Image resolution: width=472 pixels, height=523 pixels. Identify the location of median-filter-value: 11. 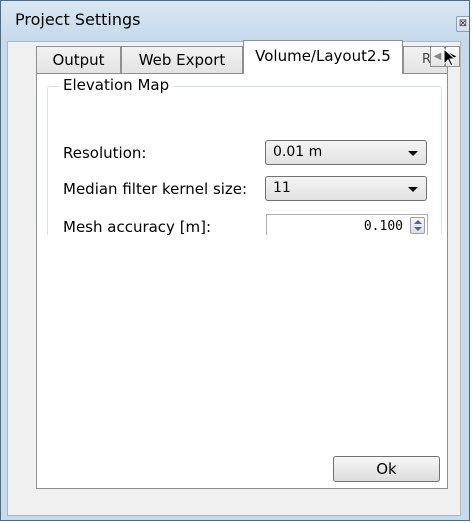
(282, 188).